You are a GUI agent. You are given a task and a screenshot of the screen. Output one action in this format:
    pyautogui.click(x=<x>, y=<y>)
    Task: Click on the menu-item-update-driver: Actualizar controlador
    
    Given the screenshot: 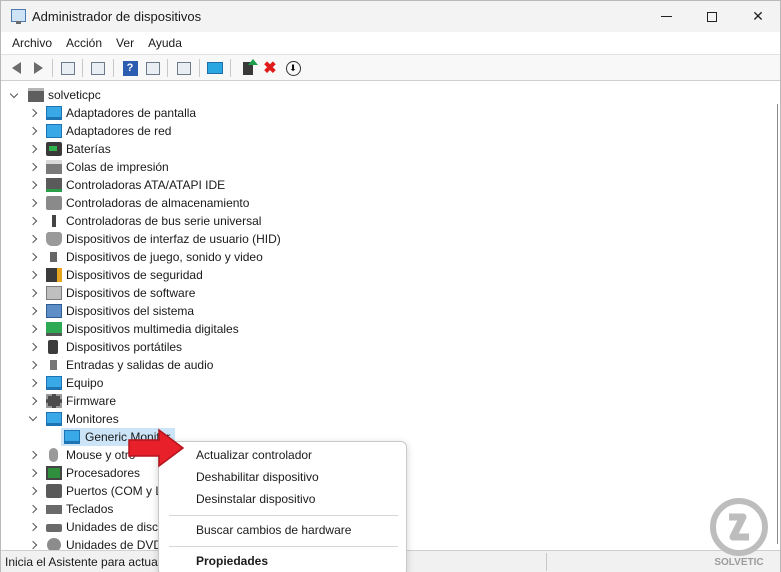 What is the action you would take?
    pyautogui.click(x=282, y=455)
    